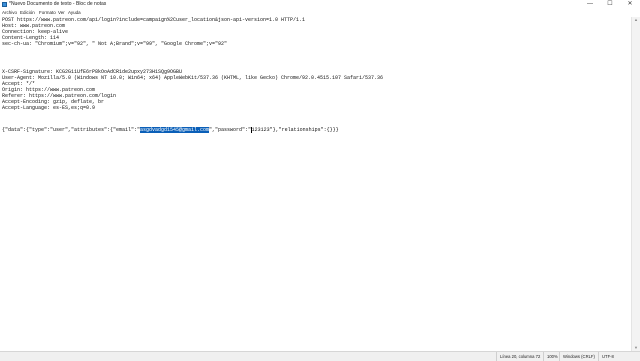  What do you see at coordinates (590, 4) in the screenshot?
I see `minimize-button: —` at bounding box center [590, 4].